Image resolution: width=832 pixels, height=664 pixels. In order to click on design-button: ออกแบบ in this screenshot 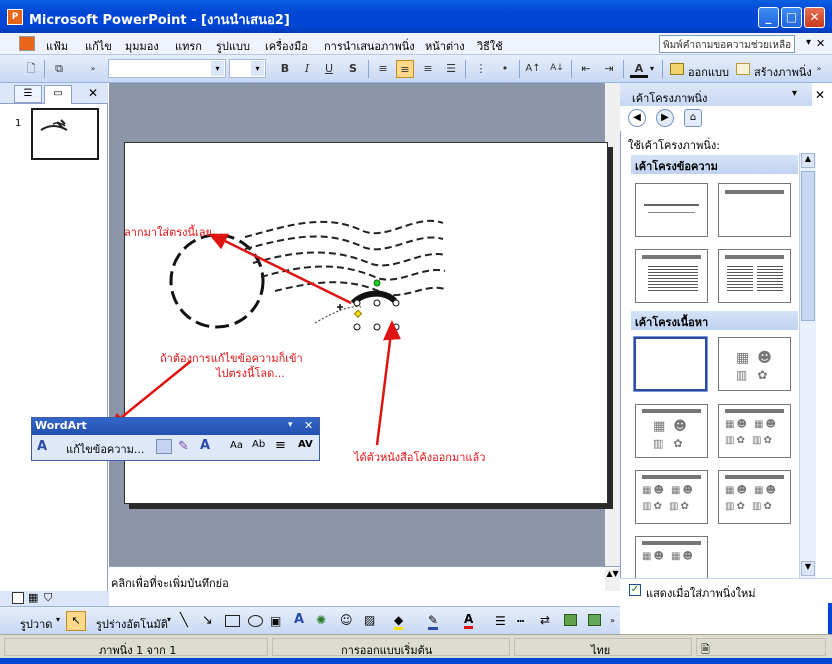, I will do `click(708, 72)`.